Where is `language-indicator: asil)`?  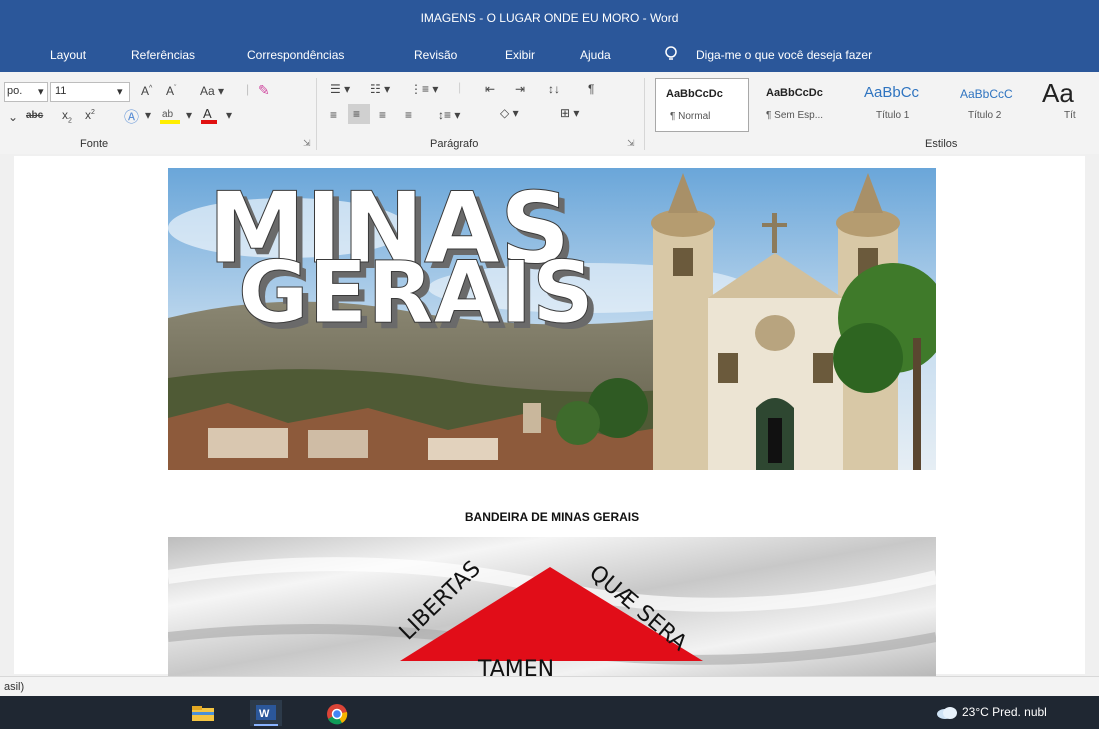 language-indicator: asil) is located at coordinates (14, 687).